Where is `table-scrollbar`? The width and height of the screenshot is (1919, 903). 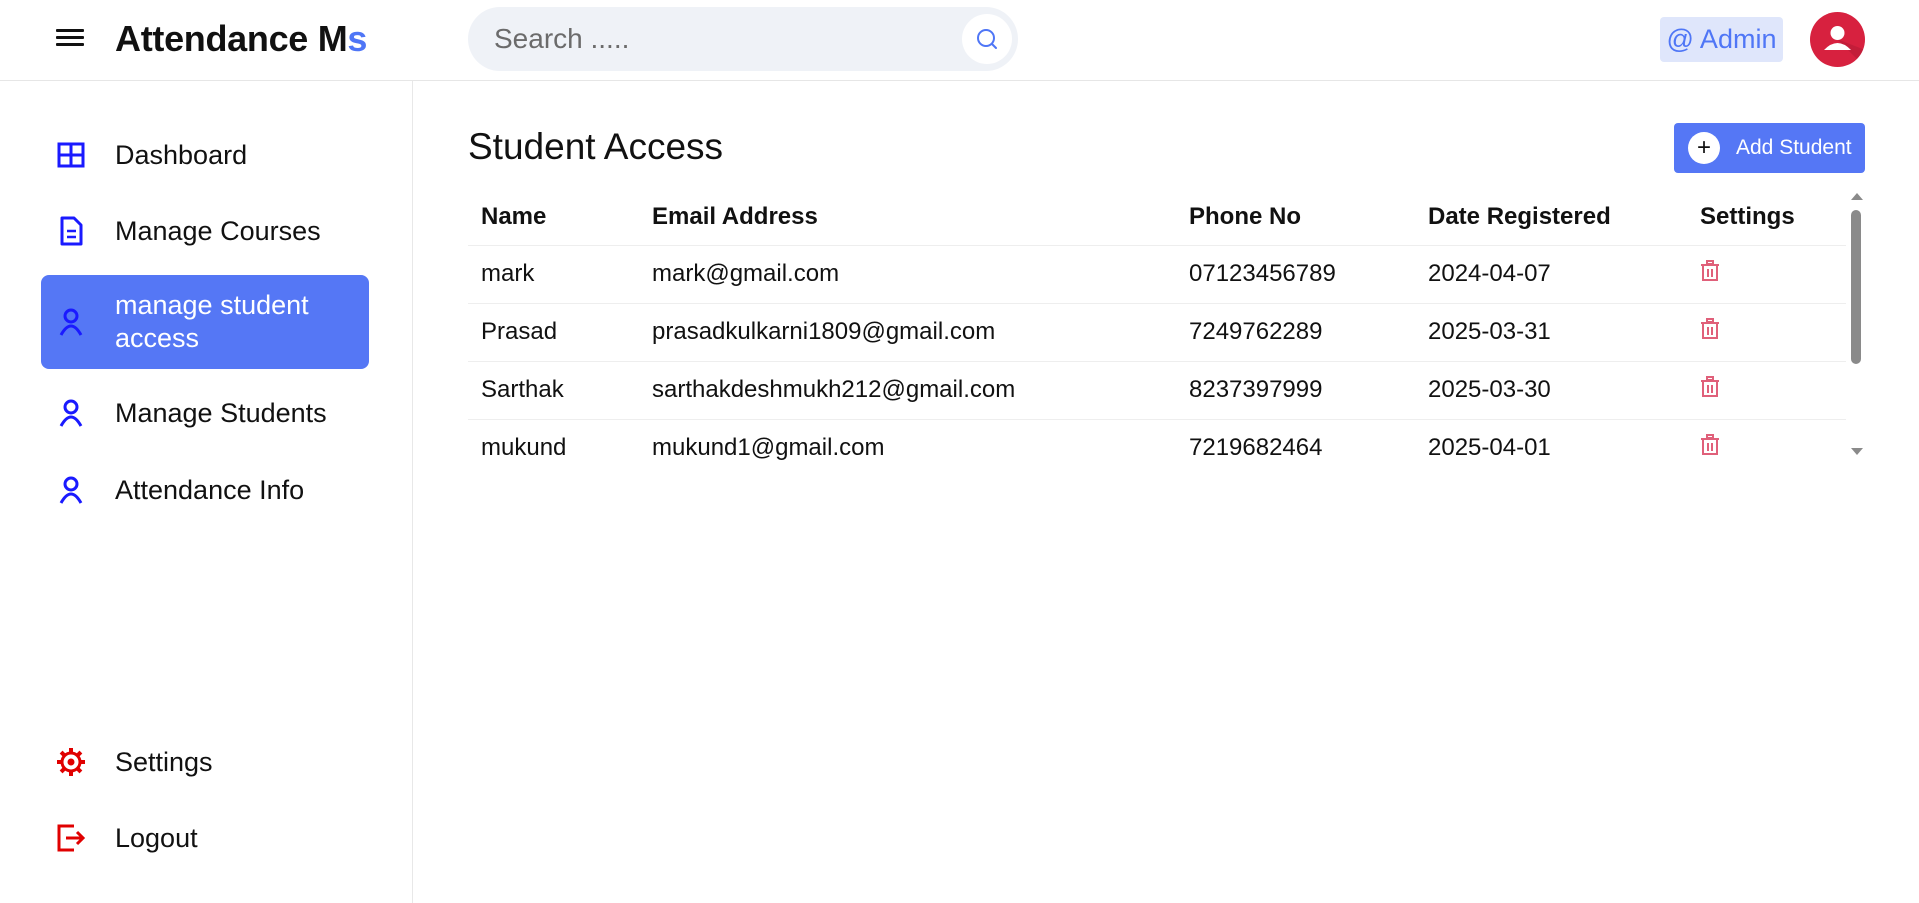 table-scrollbar is located at coordinates (1856, 326).